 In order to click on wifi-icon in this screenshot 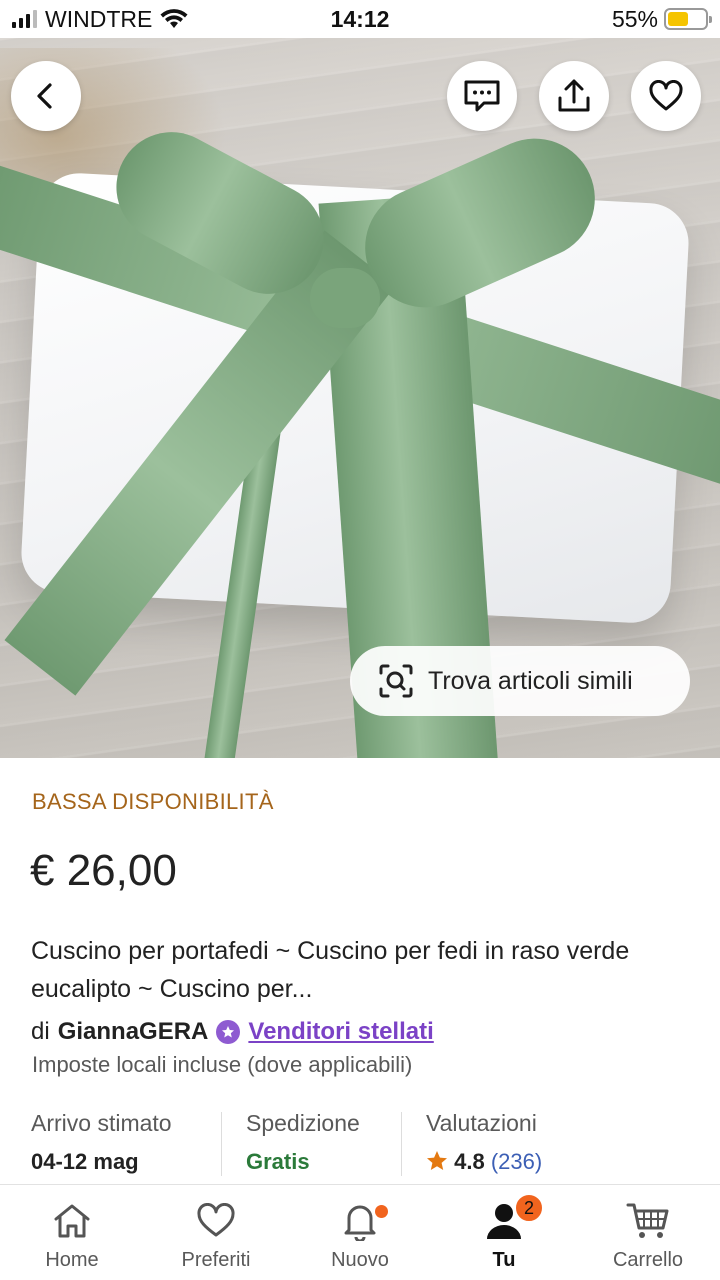, I will do `click(174, 18)`.